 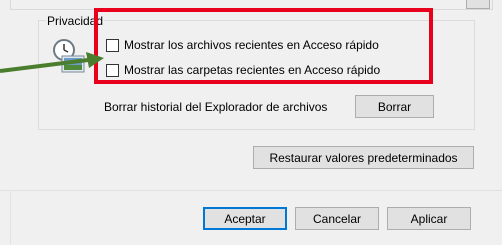 What do you see at coordinates (5, 217) in the screenshot?
I see `dialog-left-edge` at bounding box center [5, 217].